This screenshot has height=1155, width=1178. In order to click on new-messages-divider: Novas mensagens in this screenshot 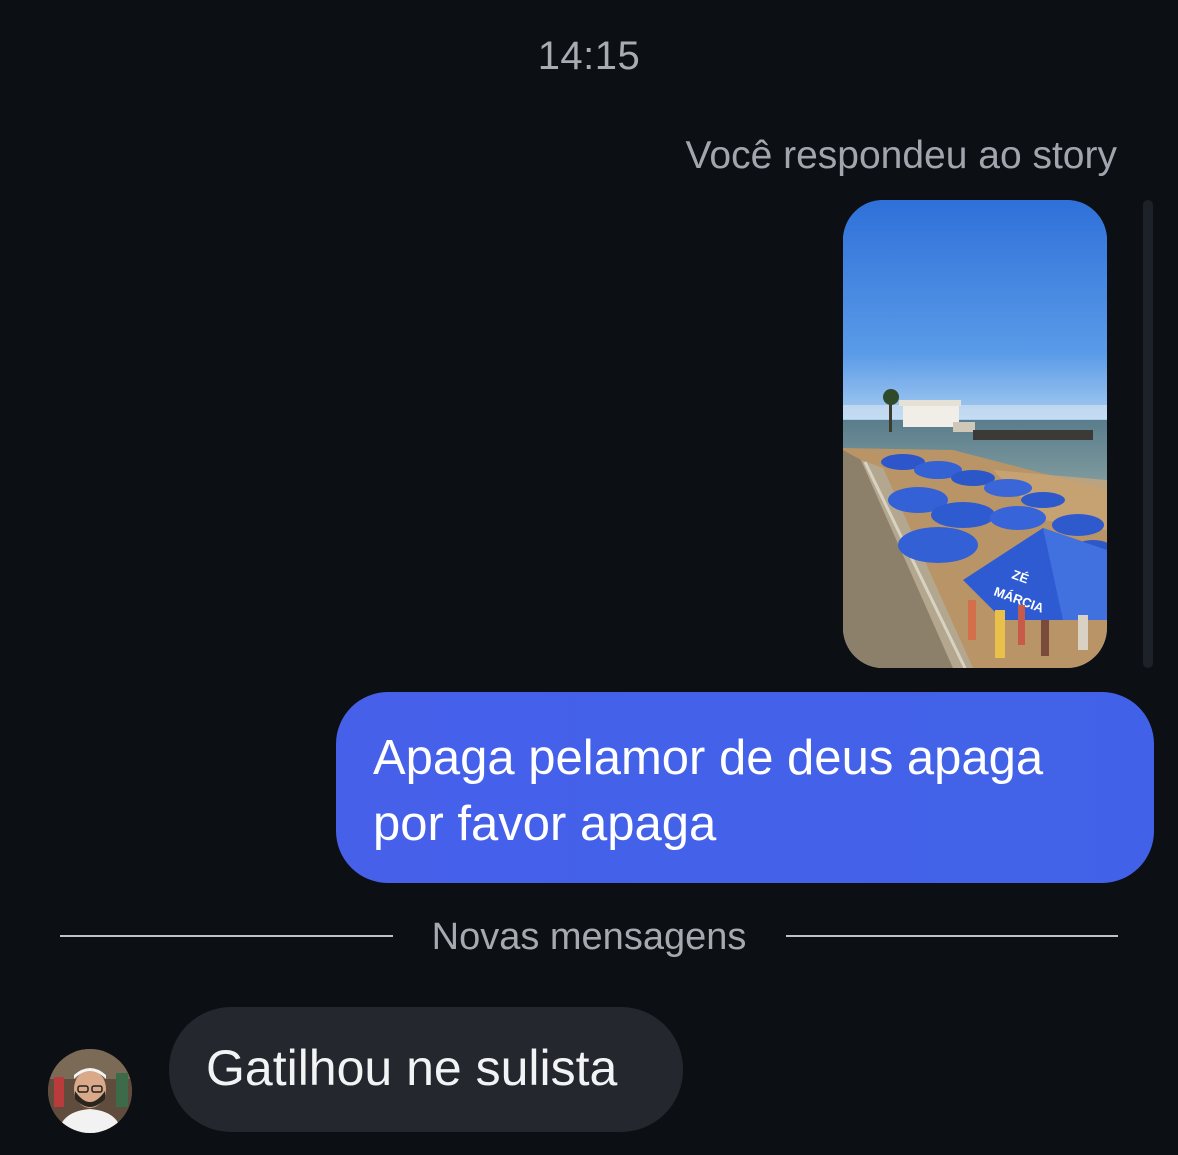, I will do `click(589, 937)`.